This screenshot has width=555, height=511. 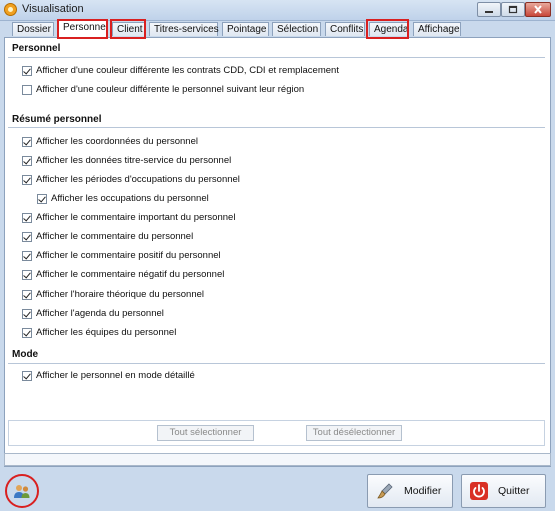 What do you see at coordinates (130, 198) in the screenshot?
I see `option-label: Afficher les occupations du personnel` at bounding box center [130, 198].